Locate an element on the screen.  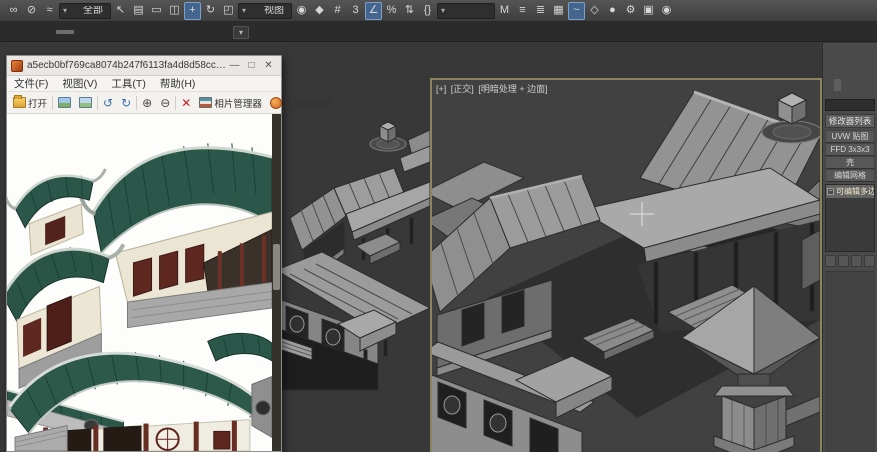
mirror-icon: M is located at coordinates (504, 11).